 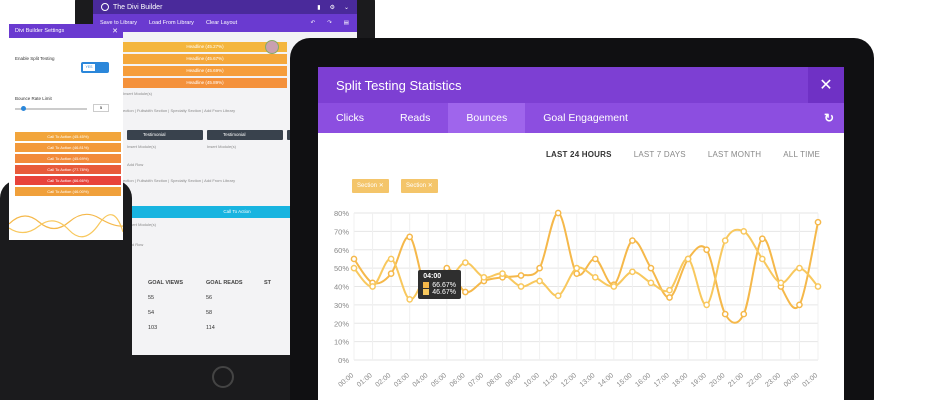 I want to click on y-tick-label: 60%, so click(x=341, y=250).